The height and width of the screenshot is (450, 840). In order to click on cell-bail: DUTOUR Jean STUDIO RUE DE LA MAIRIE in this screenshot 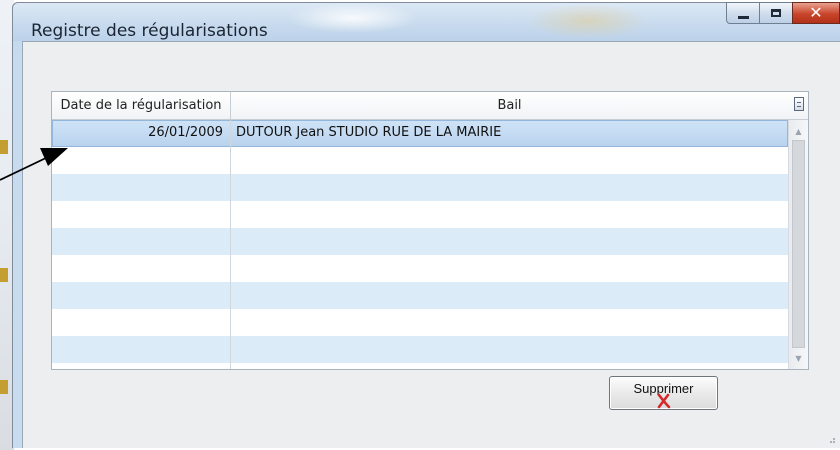, I will do `click(369, 132)`.